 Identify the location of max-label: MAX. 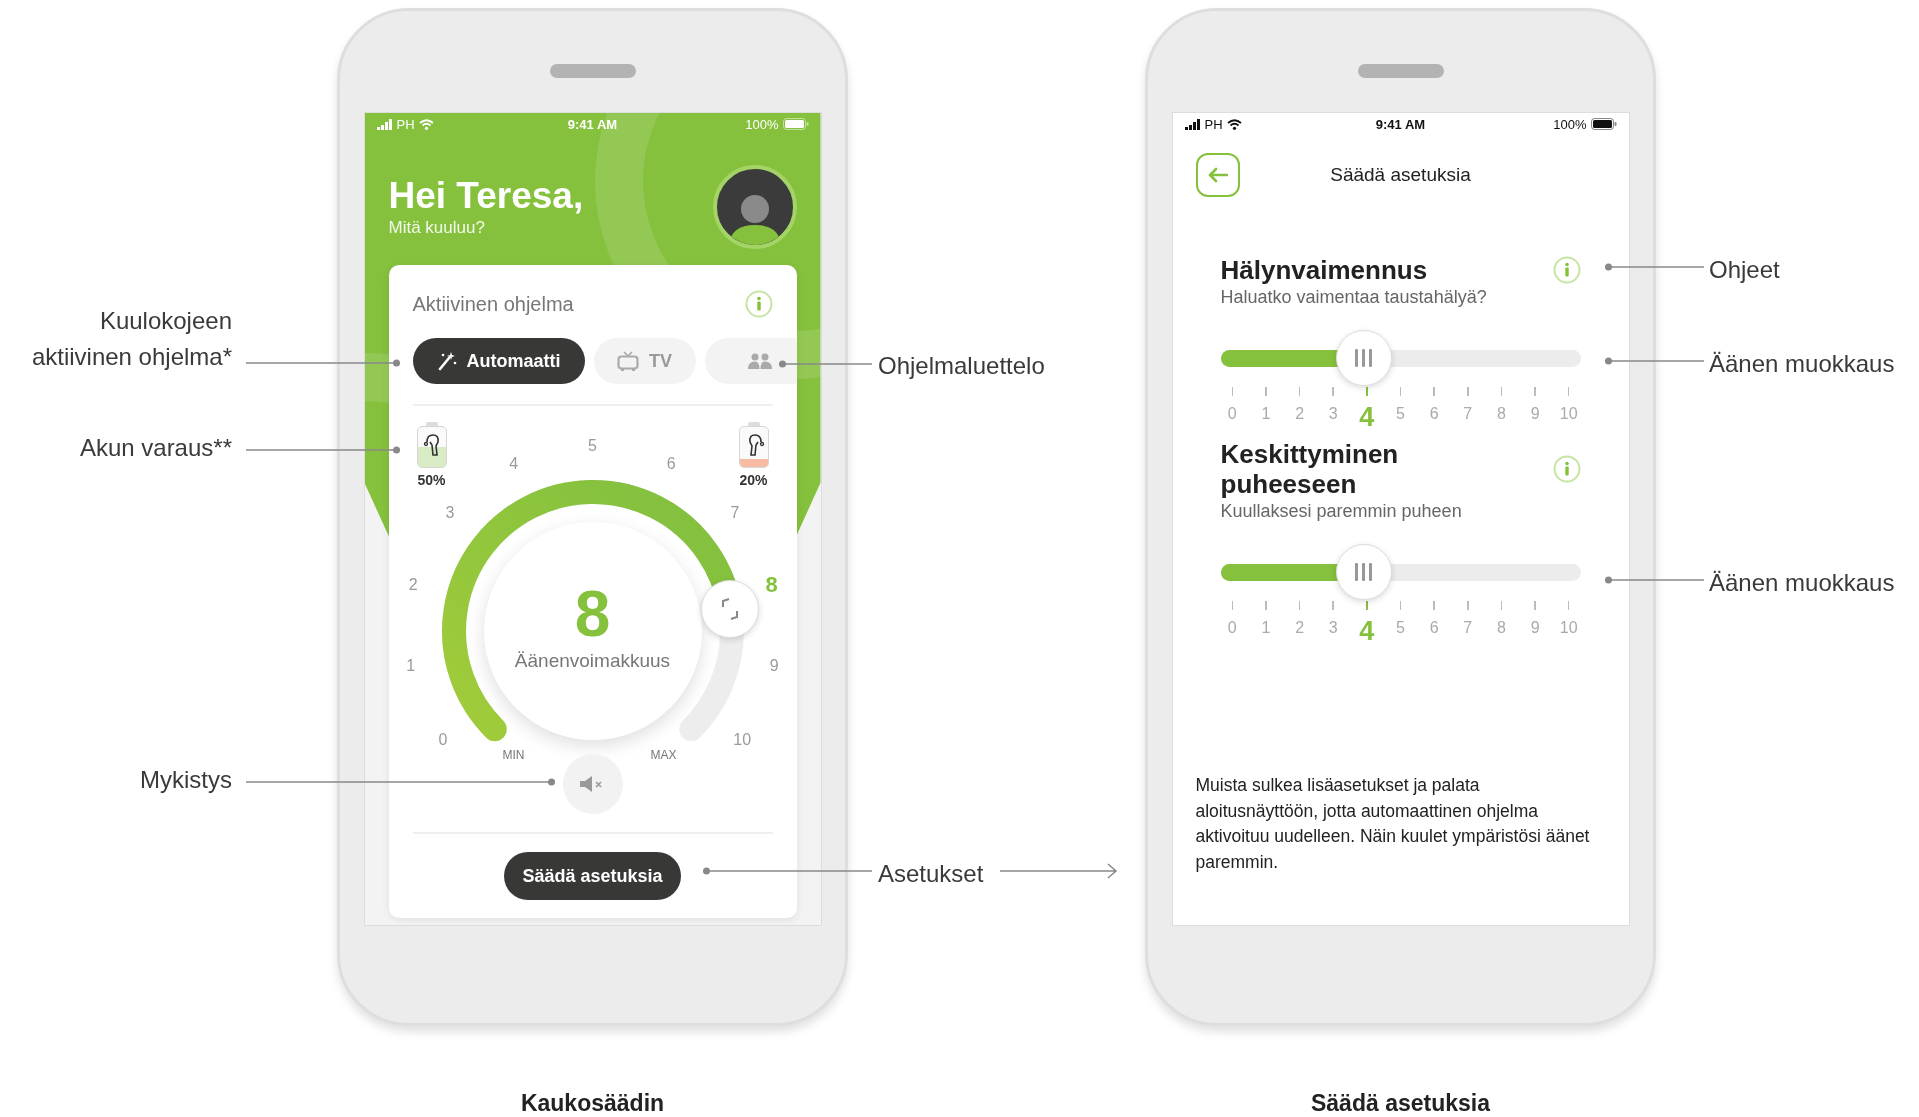
(663, 755).